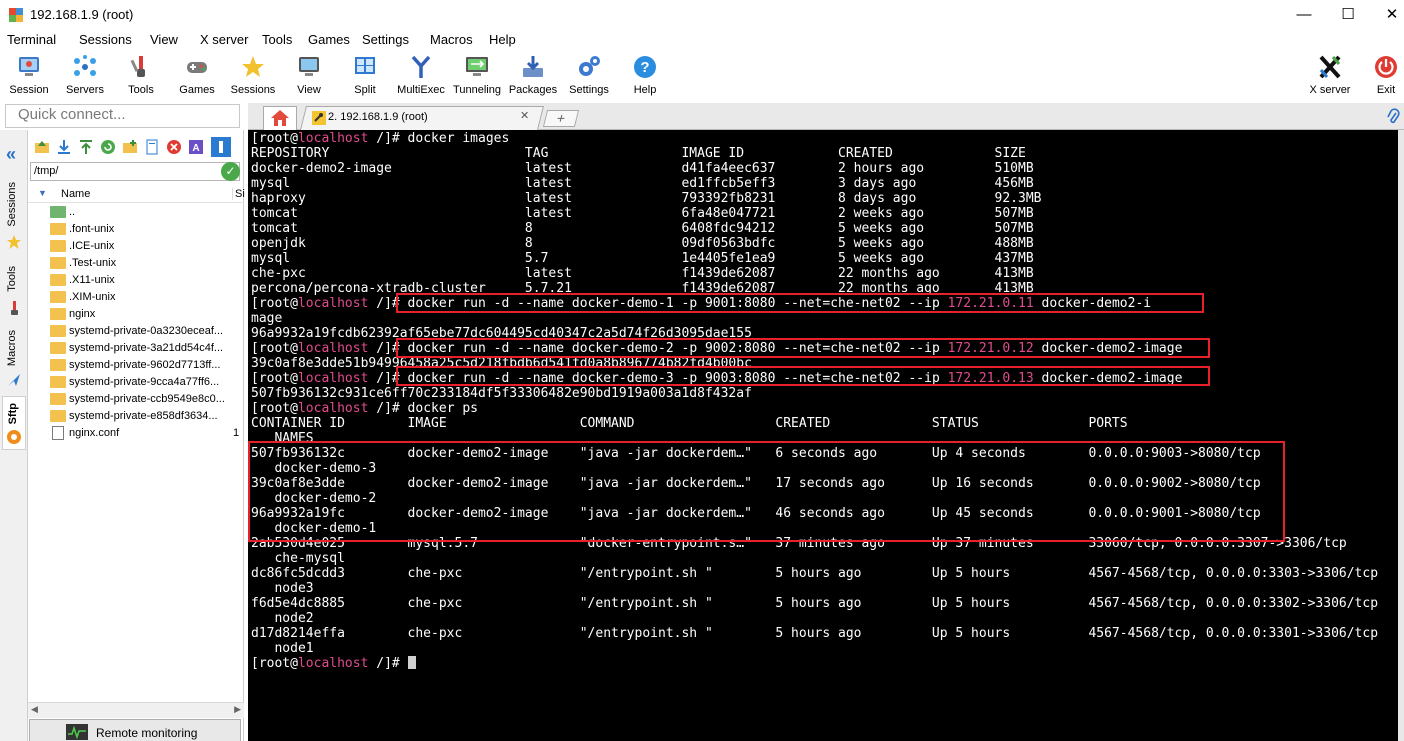 The height and width of the screenshot is (741, 1404). What do you see at coordinates (642, 243) in the screenshot?
I see `terminal-line: openjdk 8 09df0563bdfc 5 weeks ago 488MB` at bounding box center [642, 243].